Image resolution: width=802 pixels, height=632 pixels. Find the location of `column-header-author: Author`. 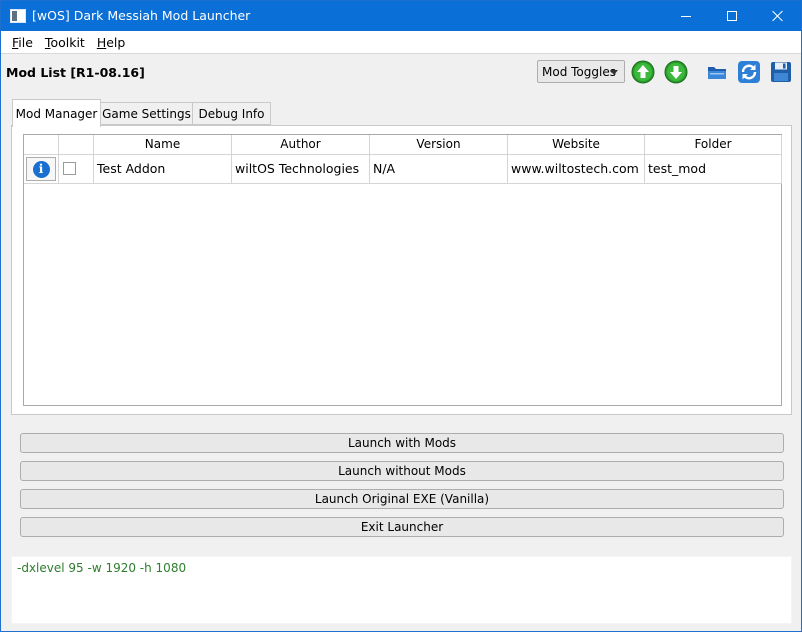

column-header-author: Author is located at coordinates (301, 145).